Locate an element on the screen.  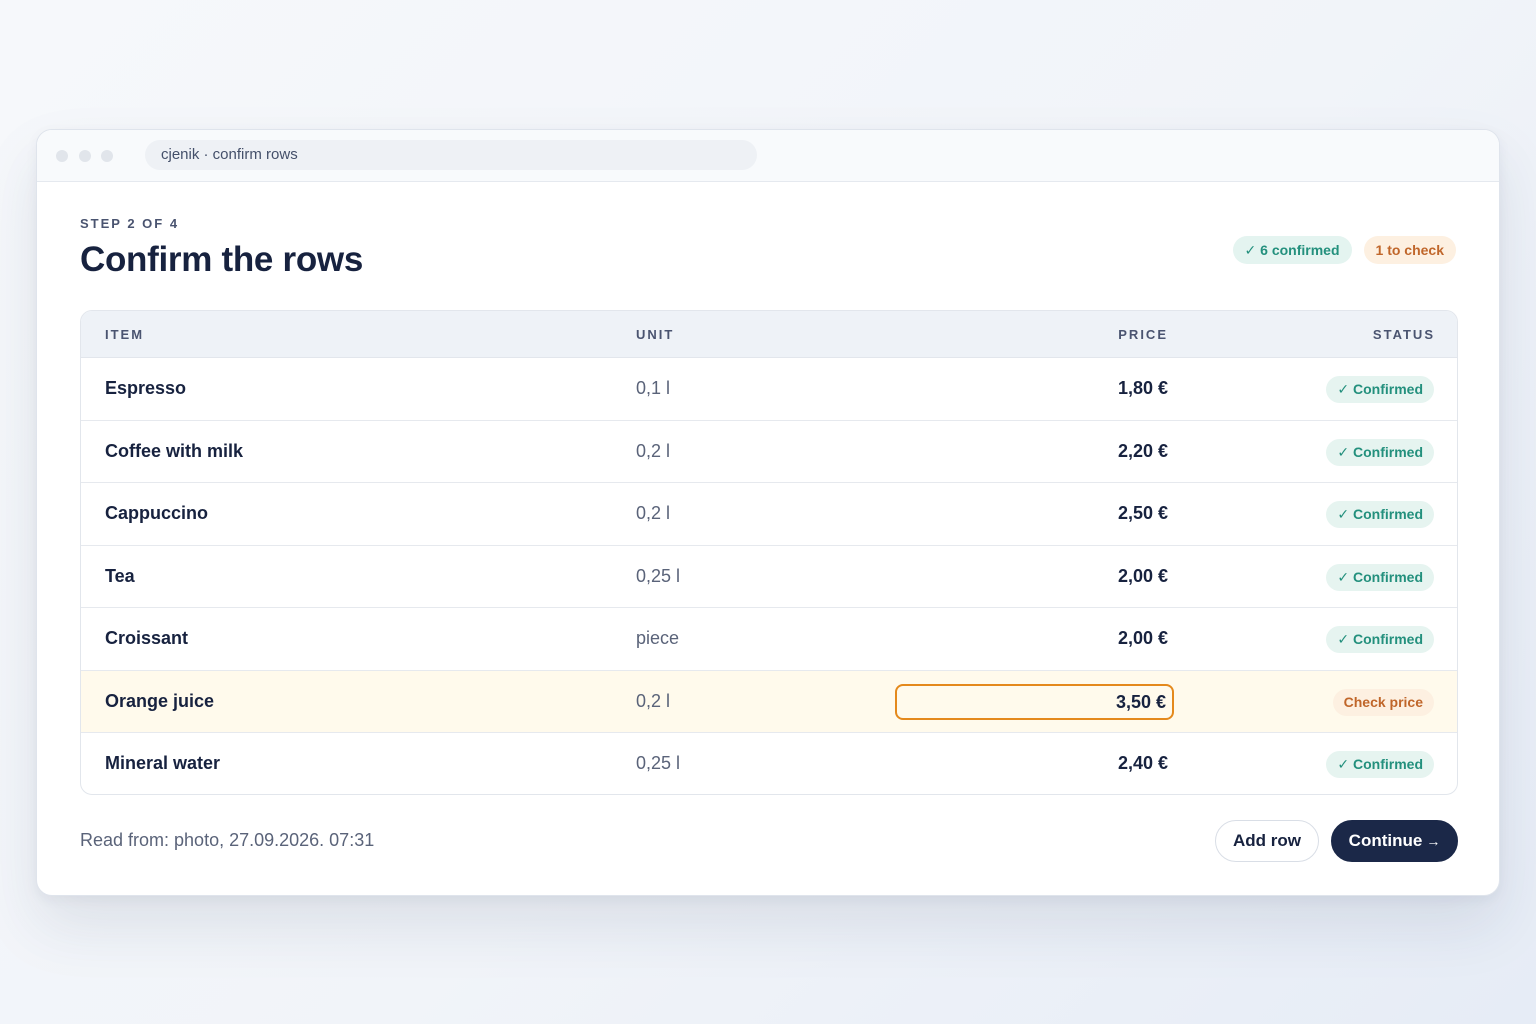
window-close-dot is located at coordinates (62, 156).